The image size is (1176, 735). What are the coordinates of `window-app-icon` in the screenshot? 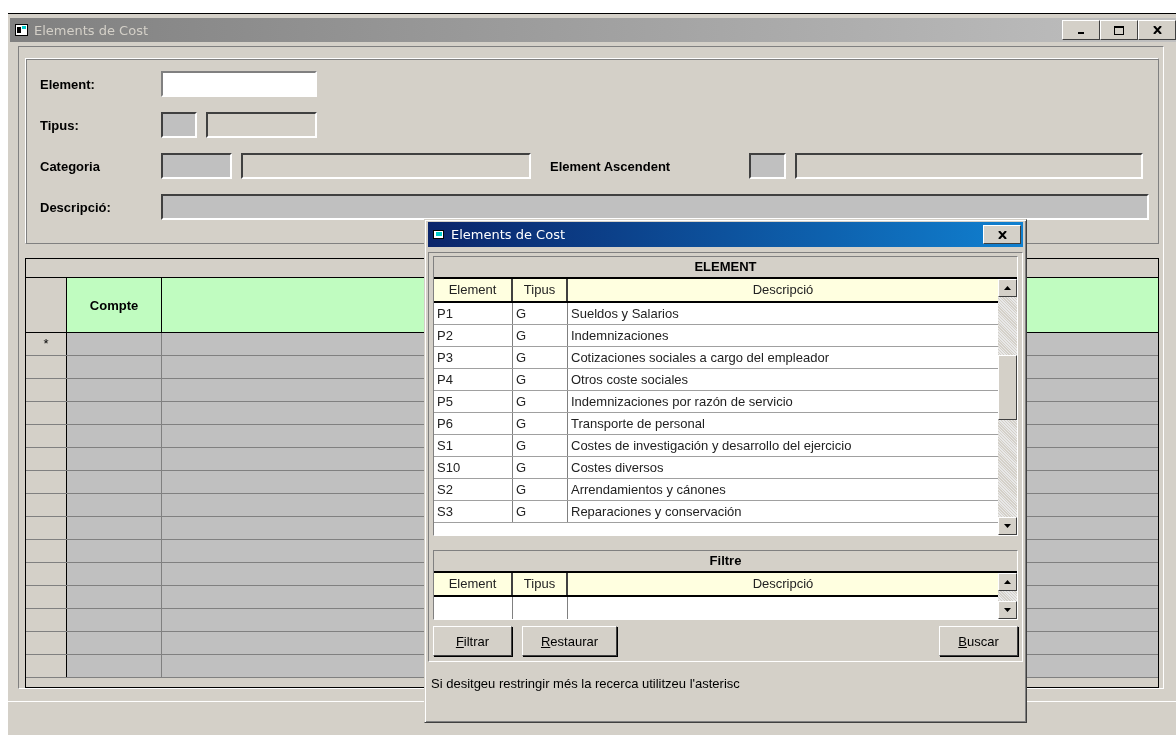 It's located at (21, 30).